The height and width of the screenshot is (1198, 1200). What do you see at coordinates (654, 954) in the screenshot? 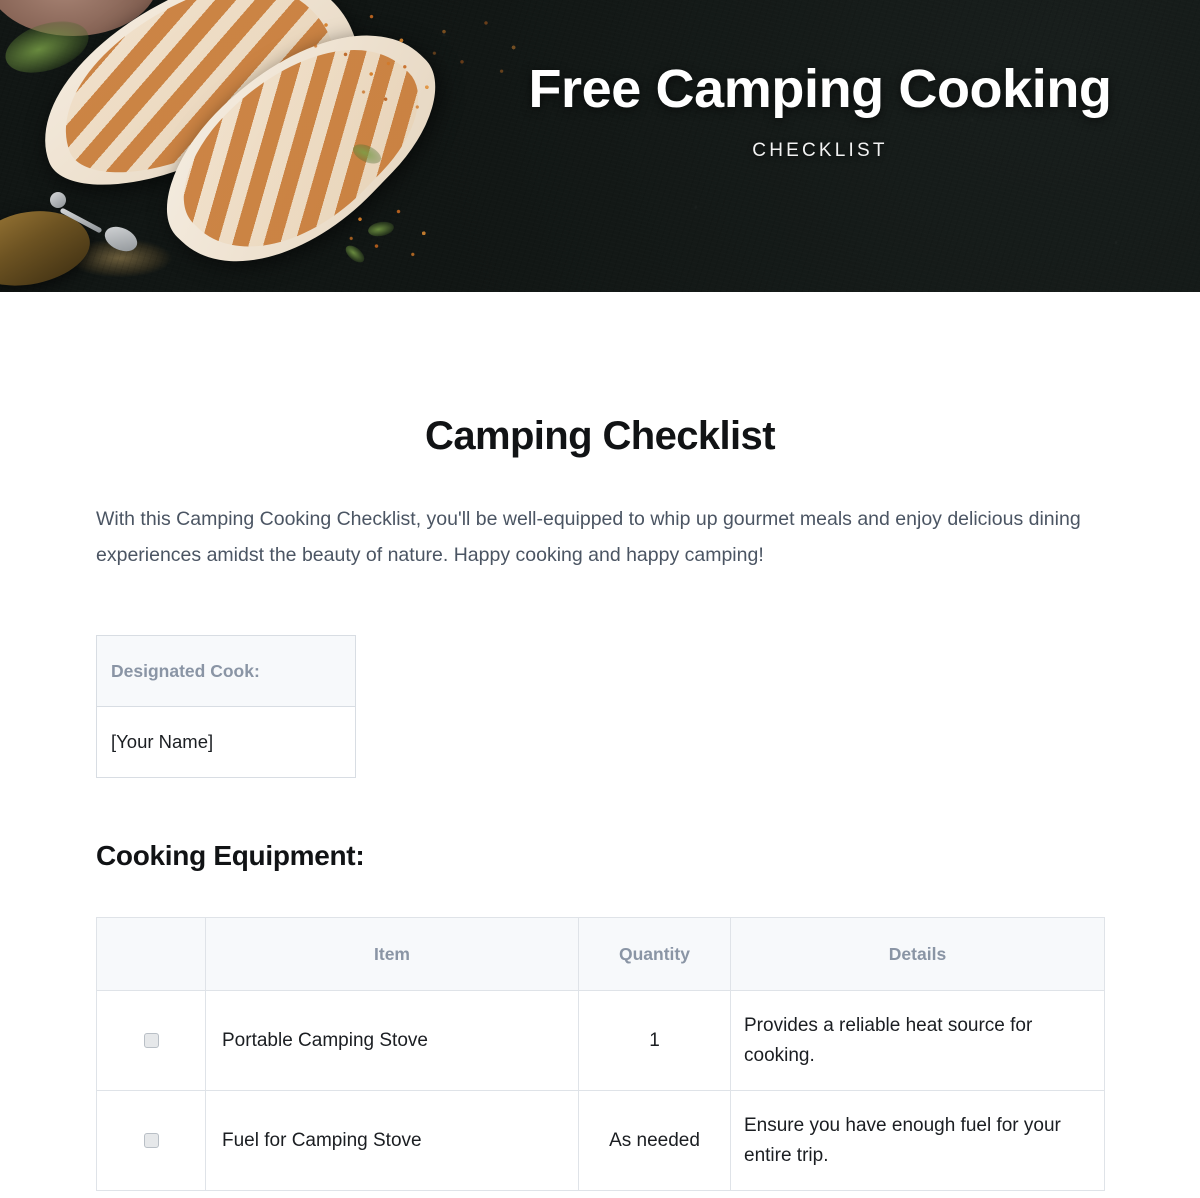
I see `column-header-quantity: Quantity` at bounding box center [654, 954].